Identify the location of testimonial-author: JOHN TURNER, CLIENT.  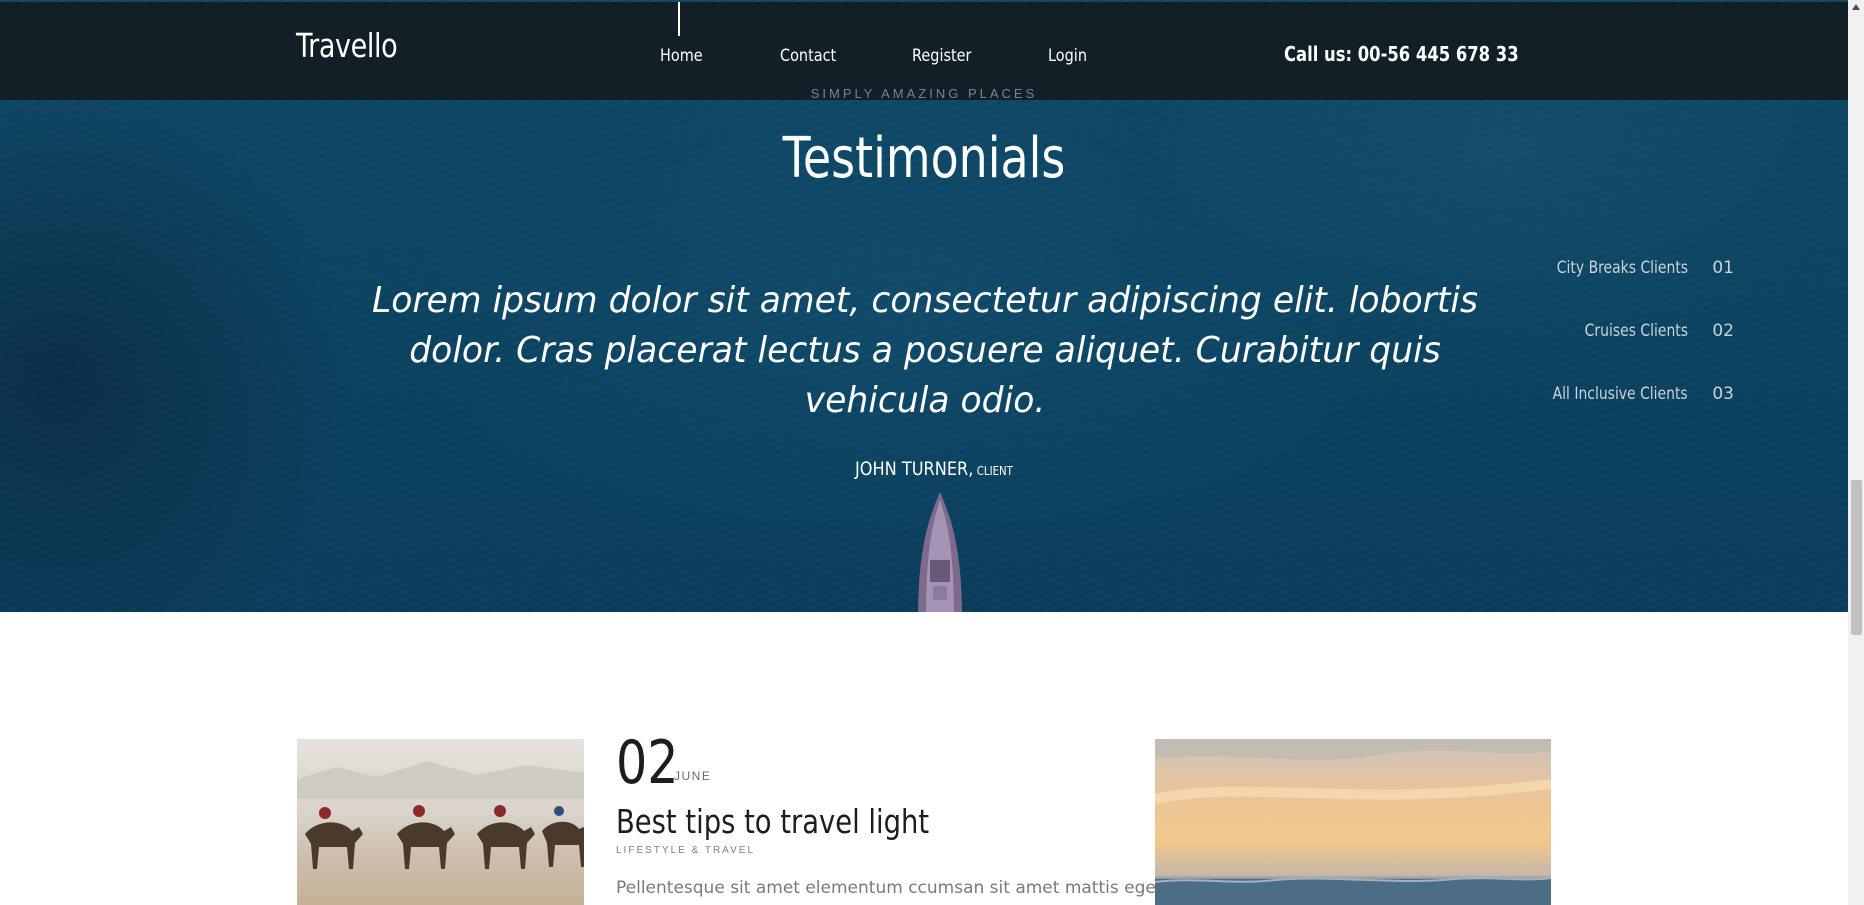
(934, 469).